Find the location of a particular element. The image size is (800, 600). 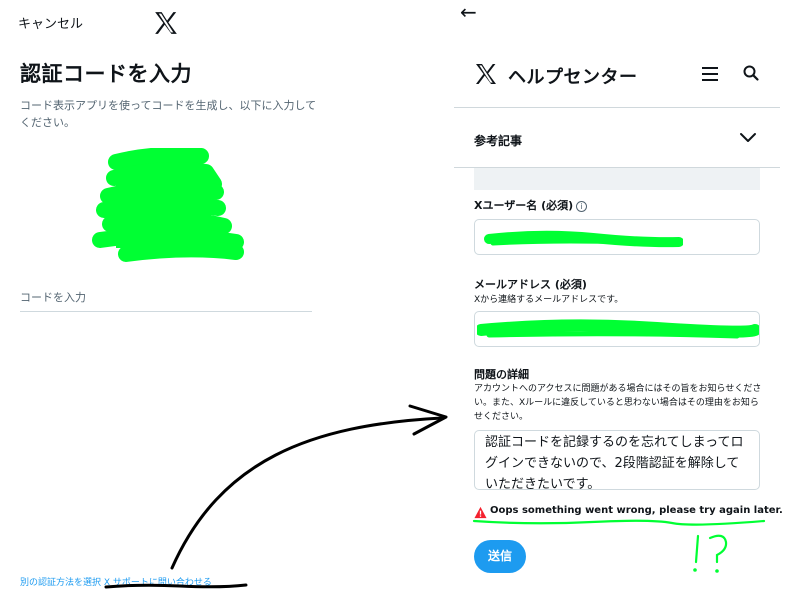

username-field is located at coordinates (617, 237).